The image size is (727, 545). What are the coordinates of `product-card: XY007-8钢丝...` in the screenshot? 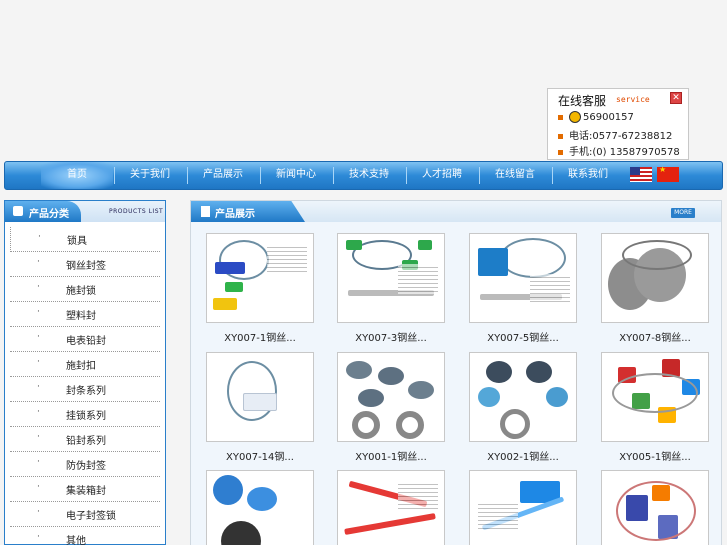 It's located at (655, 288).